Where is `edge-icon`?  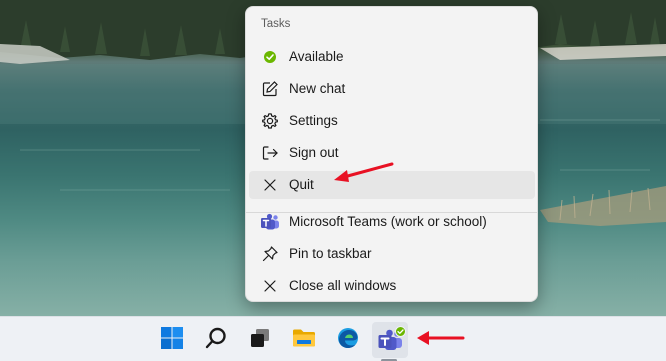 edge-icon is located at coordinates (348, 340).